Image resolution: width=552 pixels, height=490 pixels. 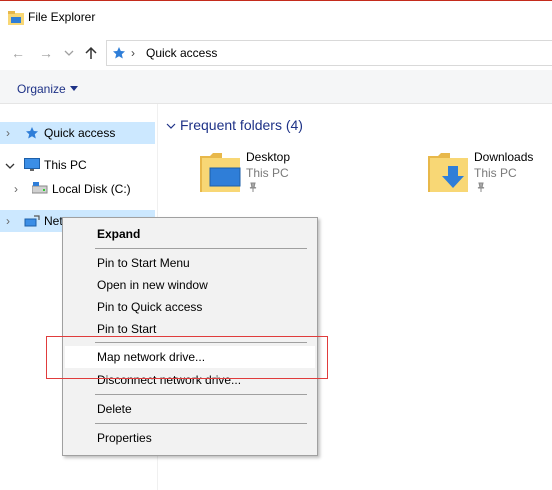 I want to click on menu-item-open-in-new-window: Open in new window, so click(x=190, y=285).